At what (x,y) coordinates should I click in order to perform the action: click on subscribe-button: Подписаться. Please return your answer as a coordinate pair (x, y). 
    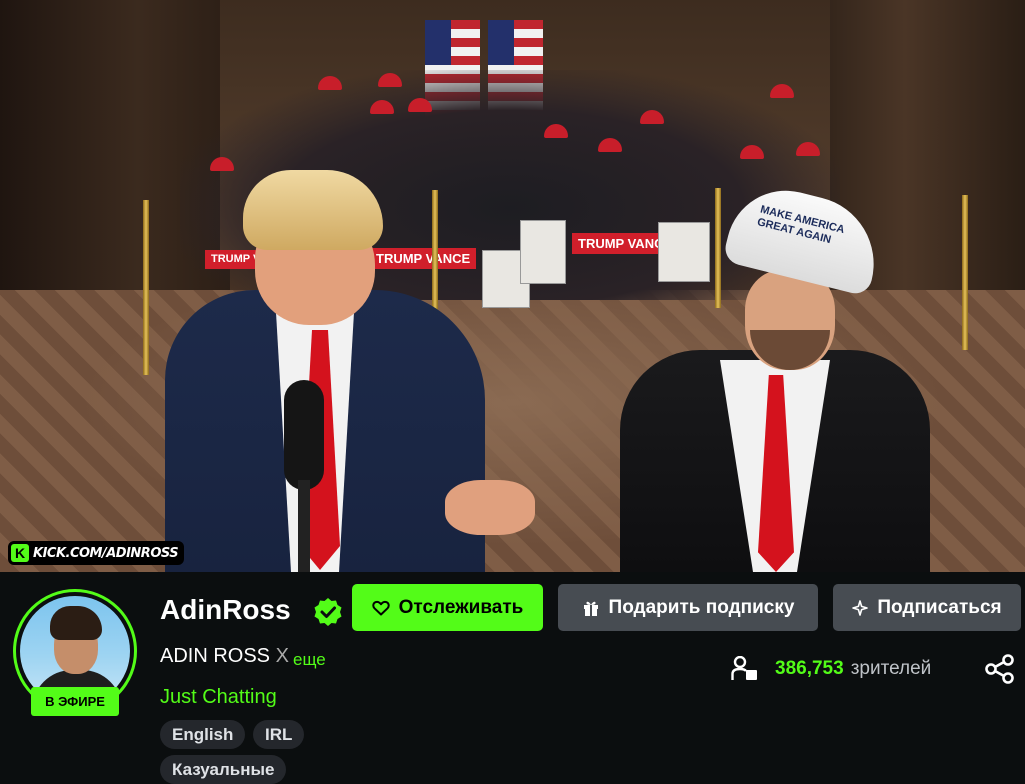
    Looking at the image, I should click on (927, 607).